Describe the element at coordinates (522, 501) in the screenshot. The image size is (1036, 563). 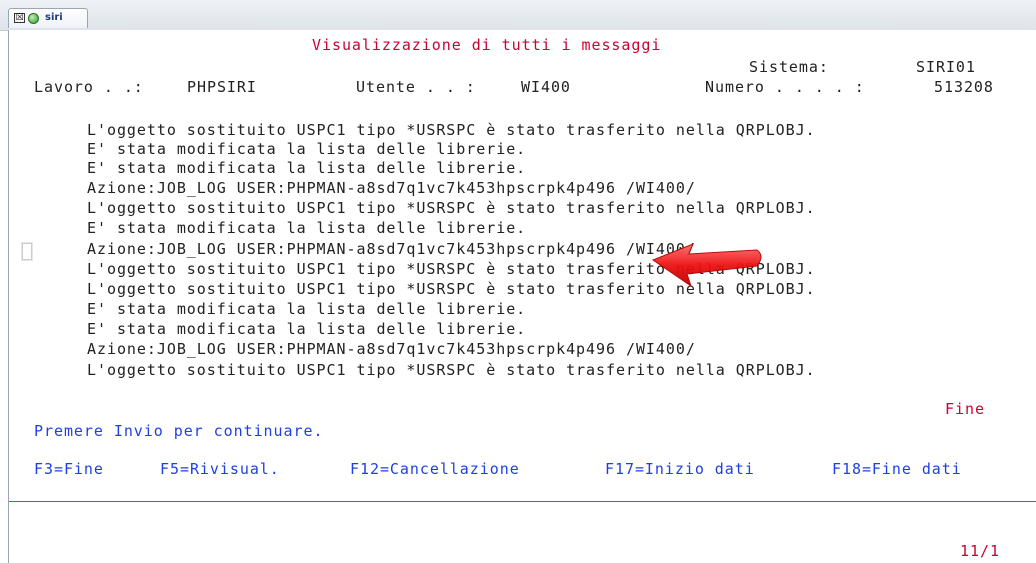
I see `status-line-separator` at that location.